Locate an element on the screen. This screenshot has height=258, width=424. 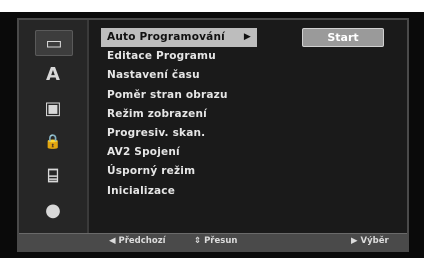
disc-icon: ● is located at coordinates (53, 210).